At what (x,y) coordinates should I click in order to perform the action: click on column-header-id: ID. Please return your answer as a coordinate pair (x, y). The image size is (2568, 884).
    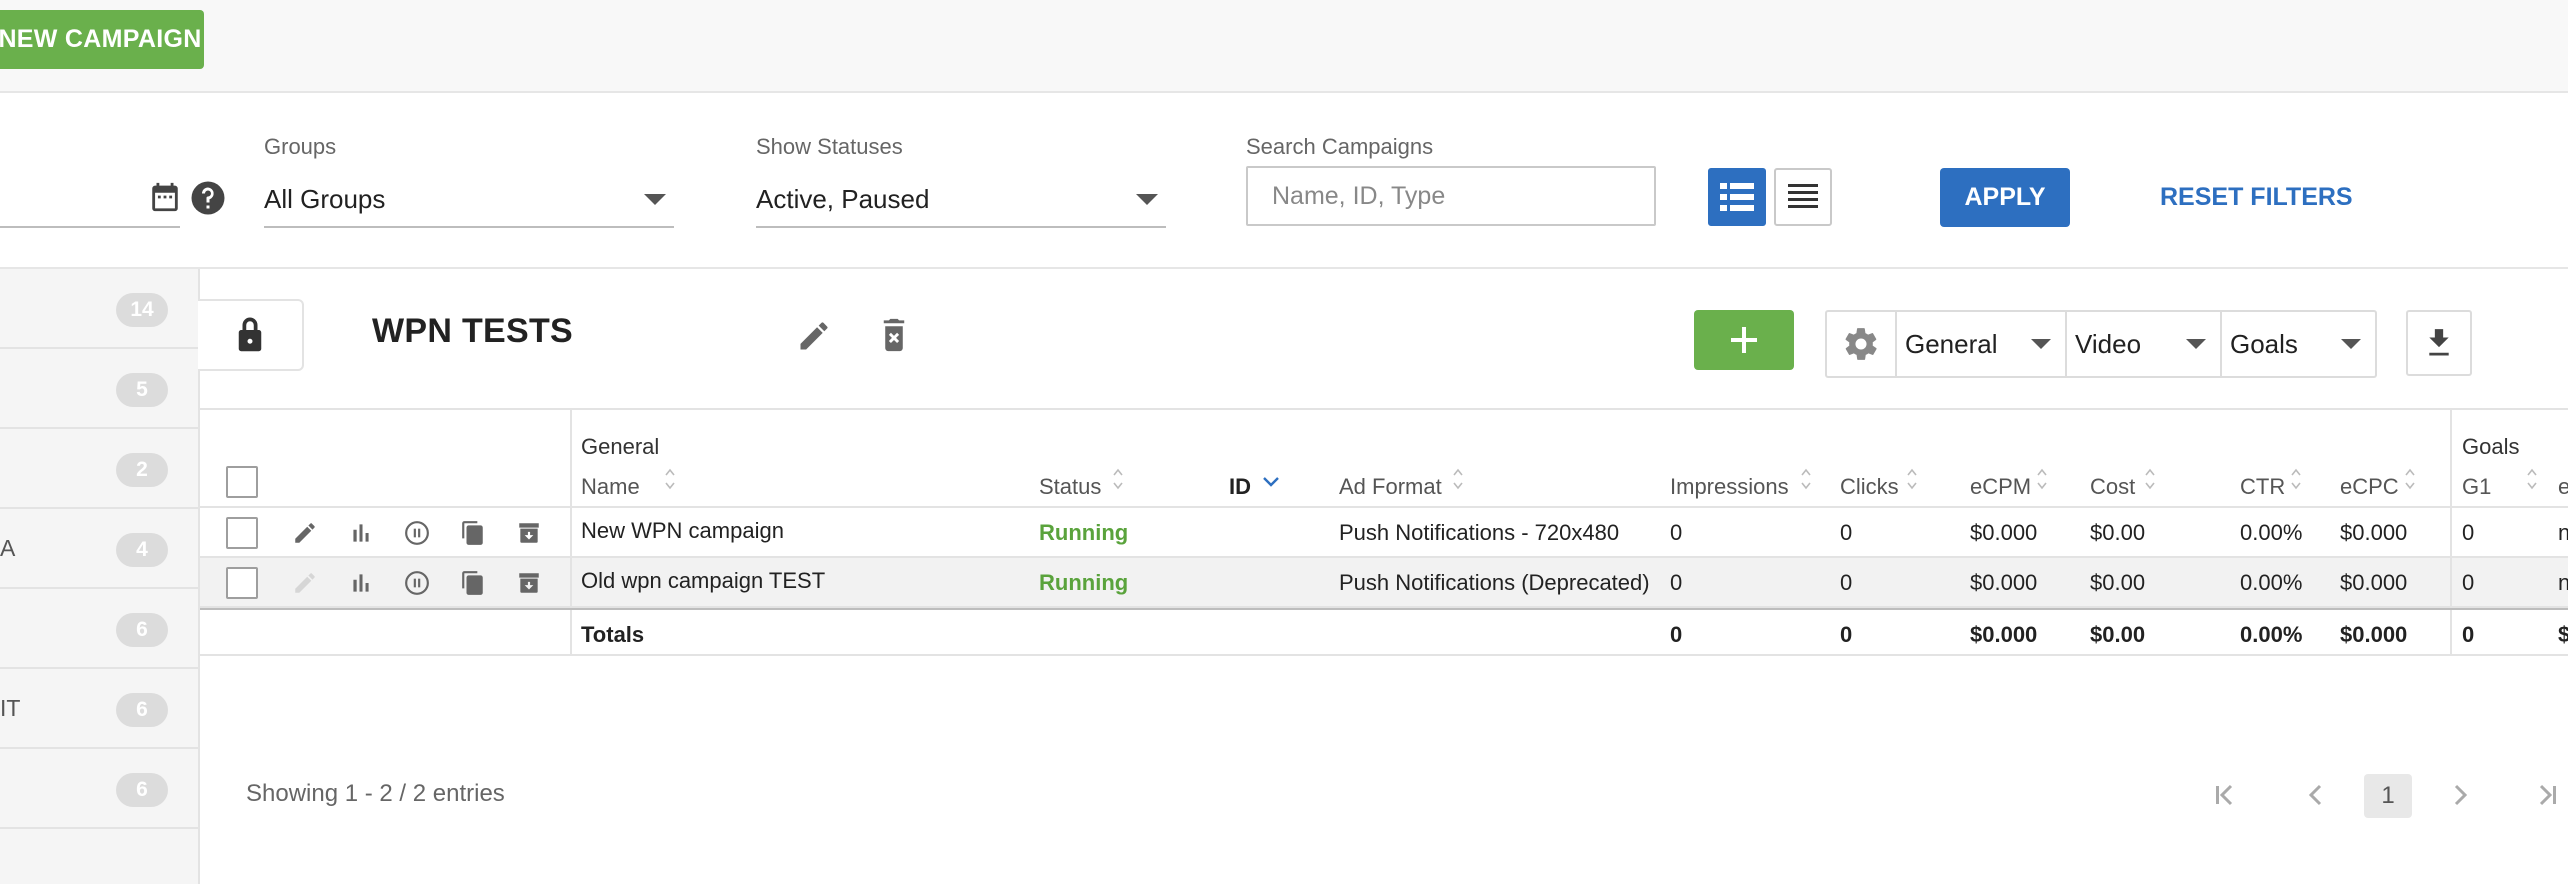
    Looking at the image, I should click on (1240, 487).